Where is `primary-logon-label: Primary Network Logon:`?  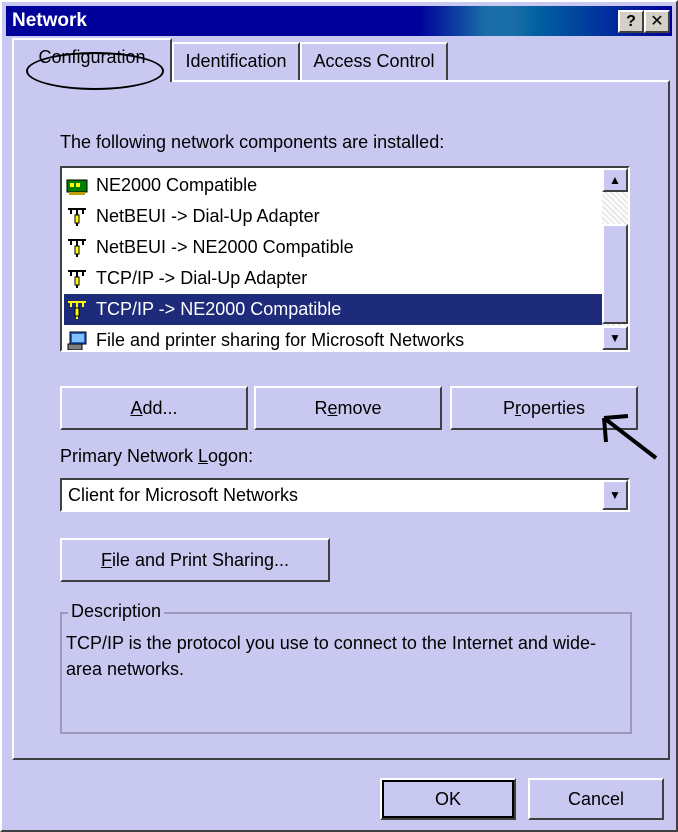
primary-logon-label: Primary Network Logon: is located at coordinates (157, 456).